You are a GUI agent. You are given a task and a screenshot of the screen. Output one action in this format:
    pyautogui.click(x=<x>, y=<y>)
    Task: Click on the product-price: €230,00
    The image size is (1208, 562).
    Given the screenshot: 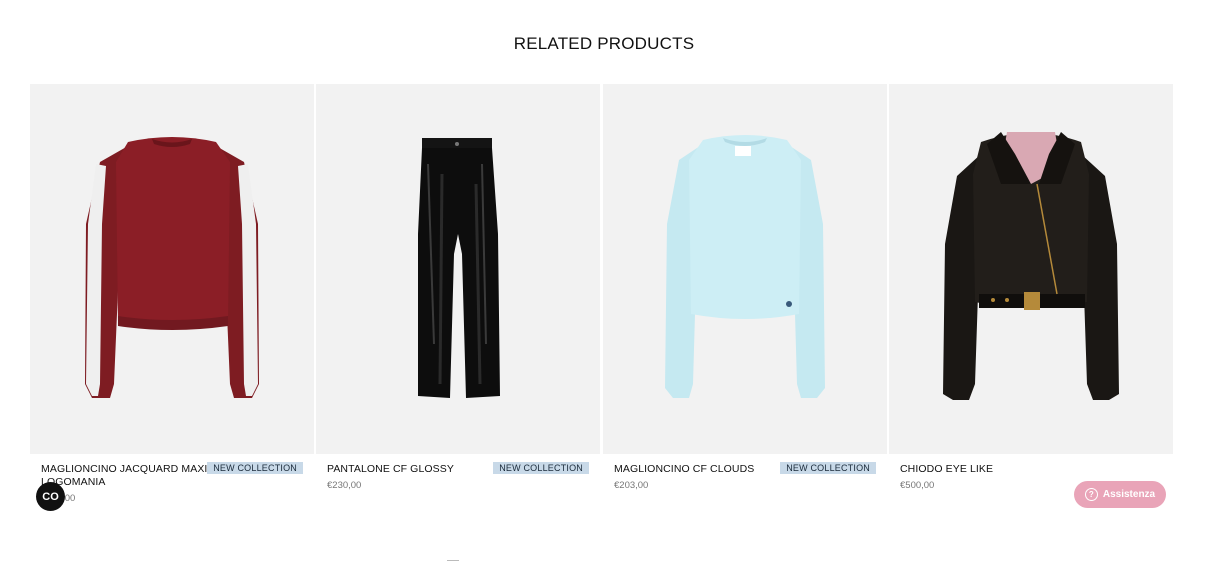 What is the action you would take?
    pyautogui.click(x=344, y=485)
    